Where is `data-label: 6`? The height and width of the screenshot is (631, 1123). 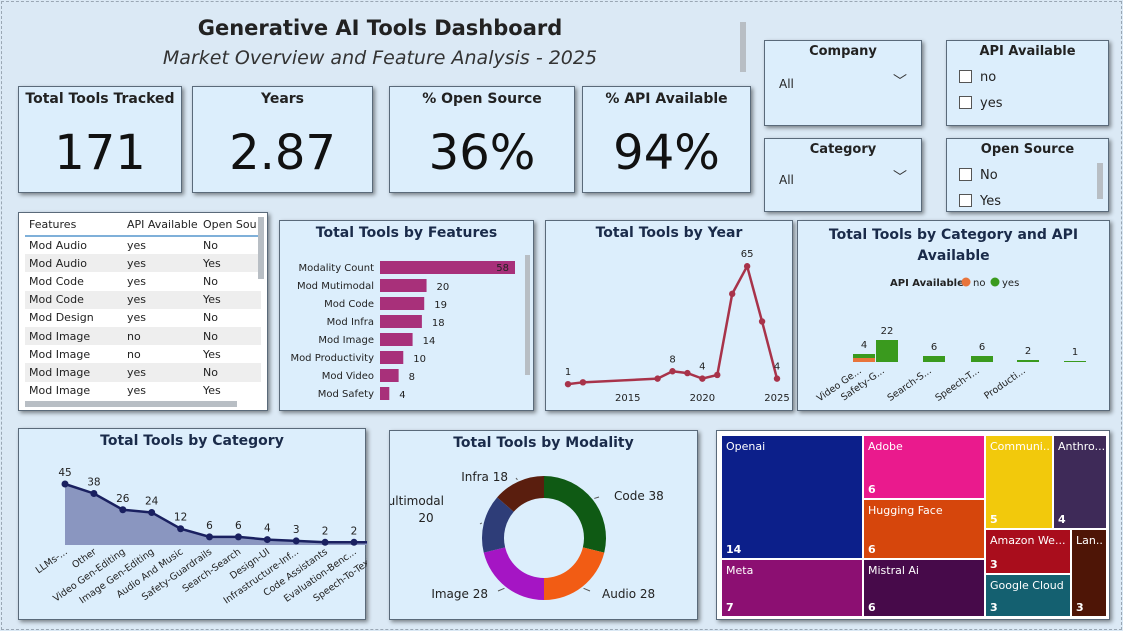 data-label: 6 is located at coordinates (209, 526).